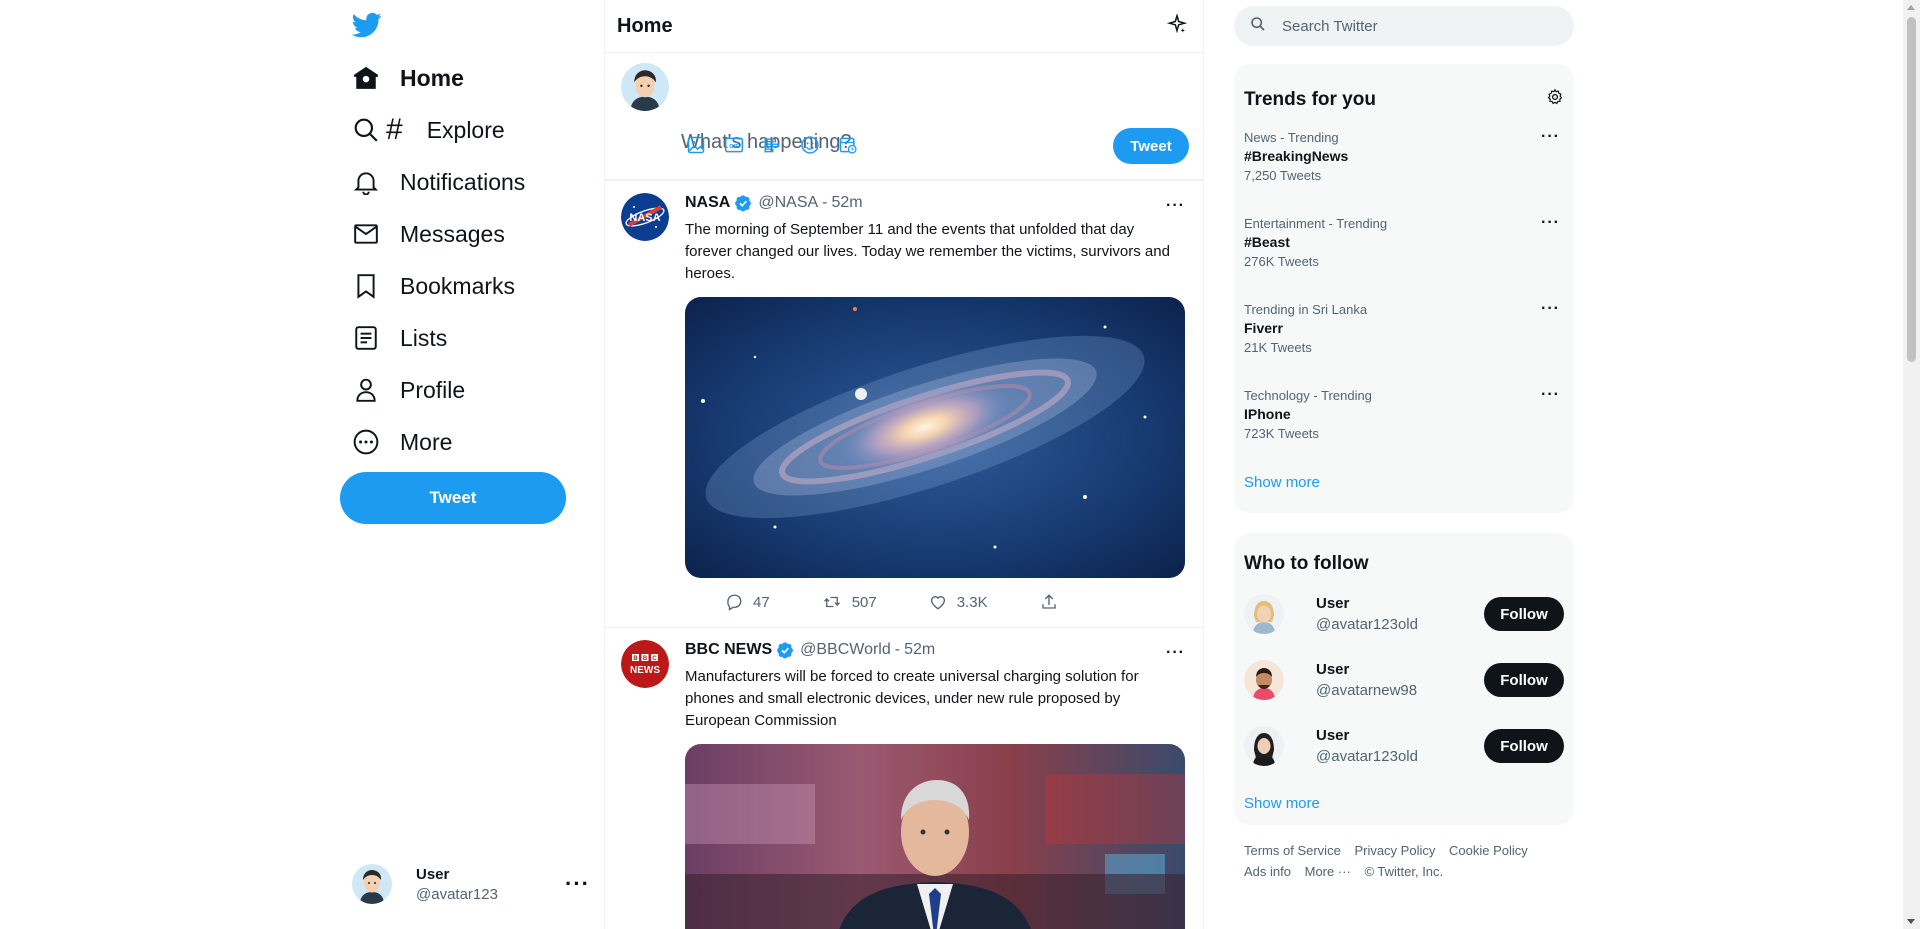 This screenshot has height=929, width=1920. What do you see at coordinates (471, 884) in the screenshot?
I see `account-switcher: User @avatar123 ···` at bounding box center [471, 884].